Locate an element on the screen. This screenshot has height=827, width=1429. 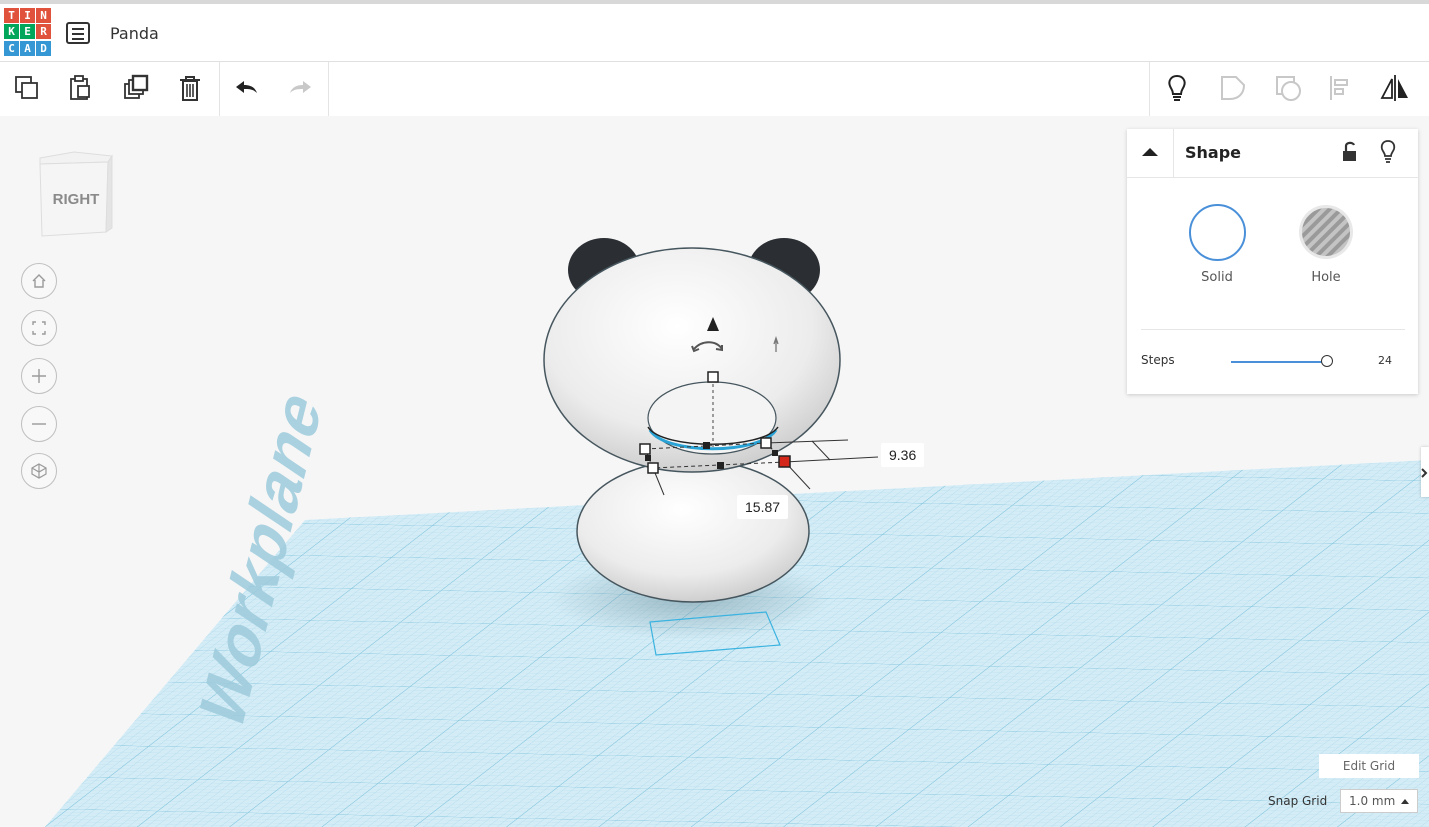
delete-icon is located at coordinates (190, 88).